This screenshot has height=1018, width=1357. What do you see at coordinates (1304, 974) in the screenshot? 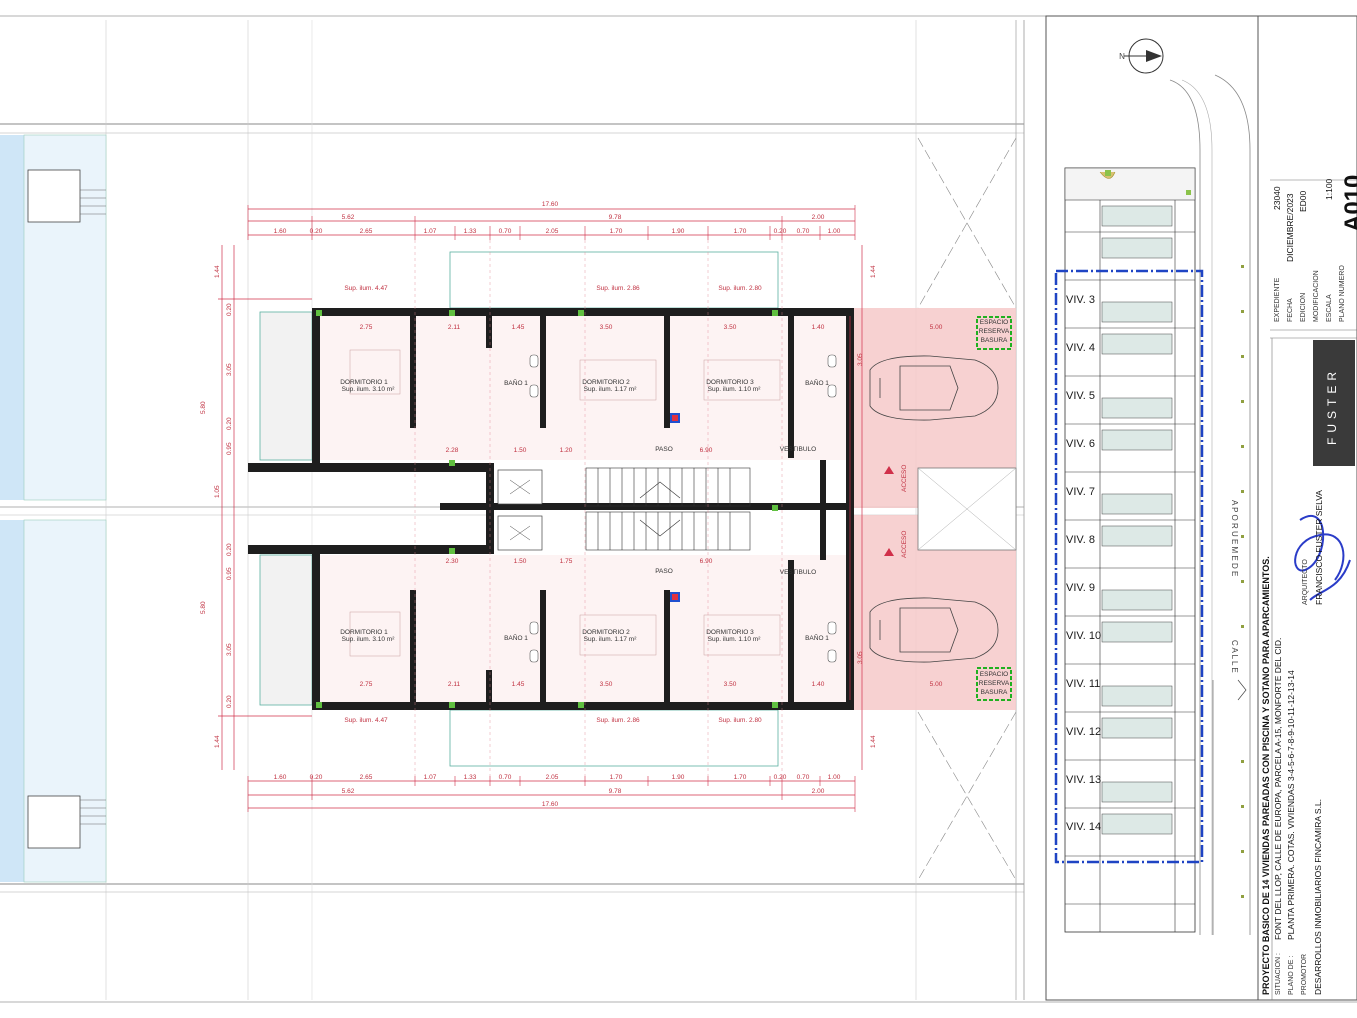
I see `promotor-label: PROMOTOR` at bounding box center [1304, 974].